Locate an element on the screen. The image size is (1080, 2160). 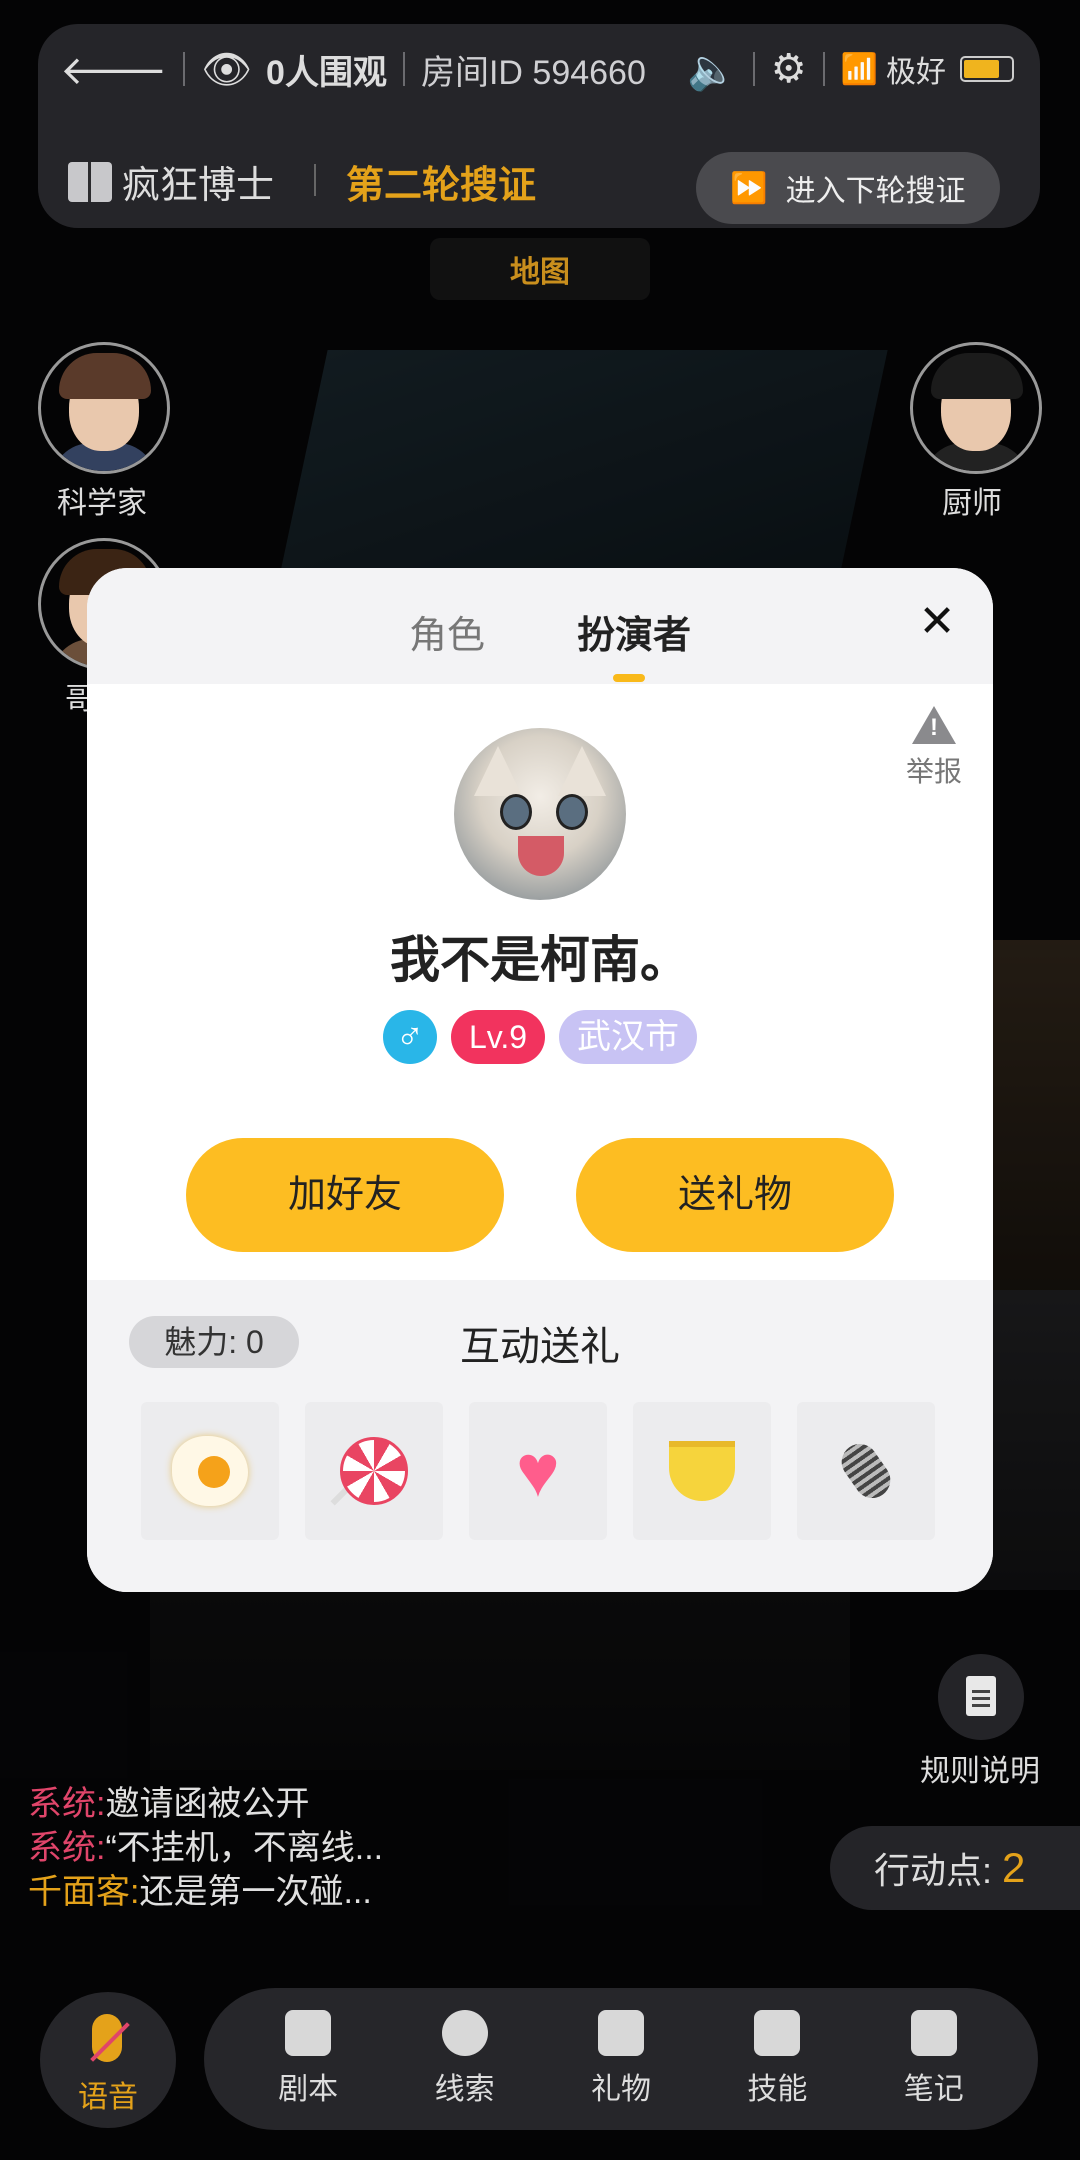
chat-message: 系统:邀请函被公开 is located at coordinates (308, 1804).